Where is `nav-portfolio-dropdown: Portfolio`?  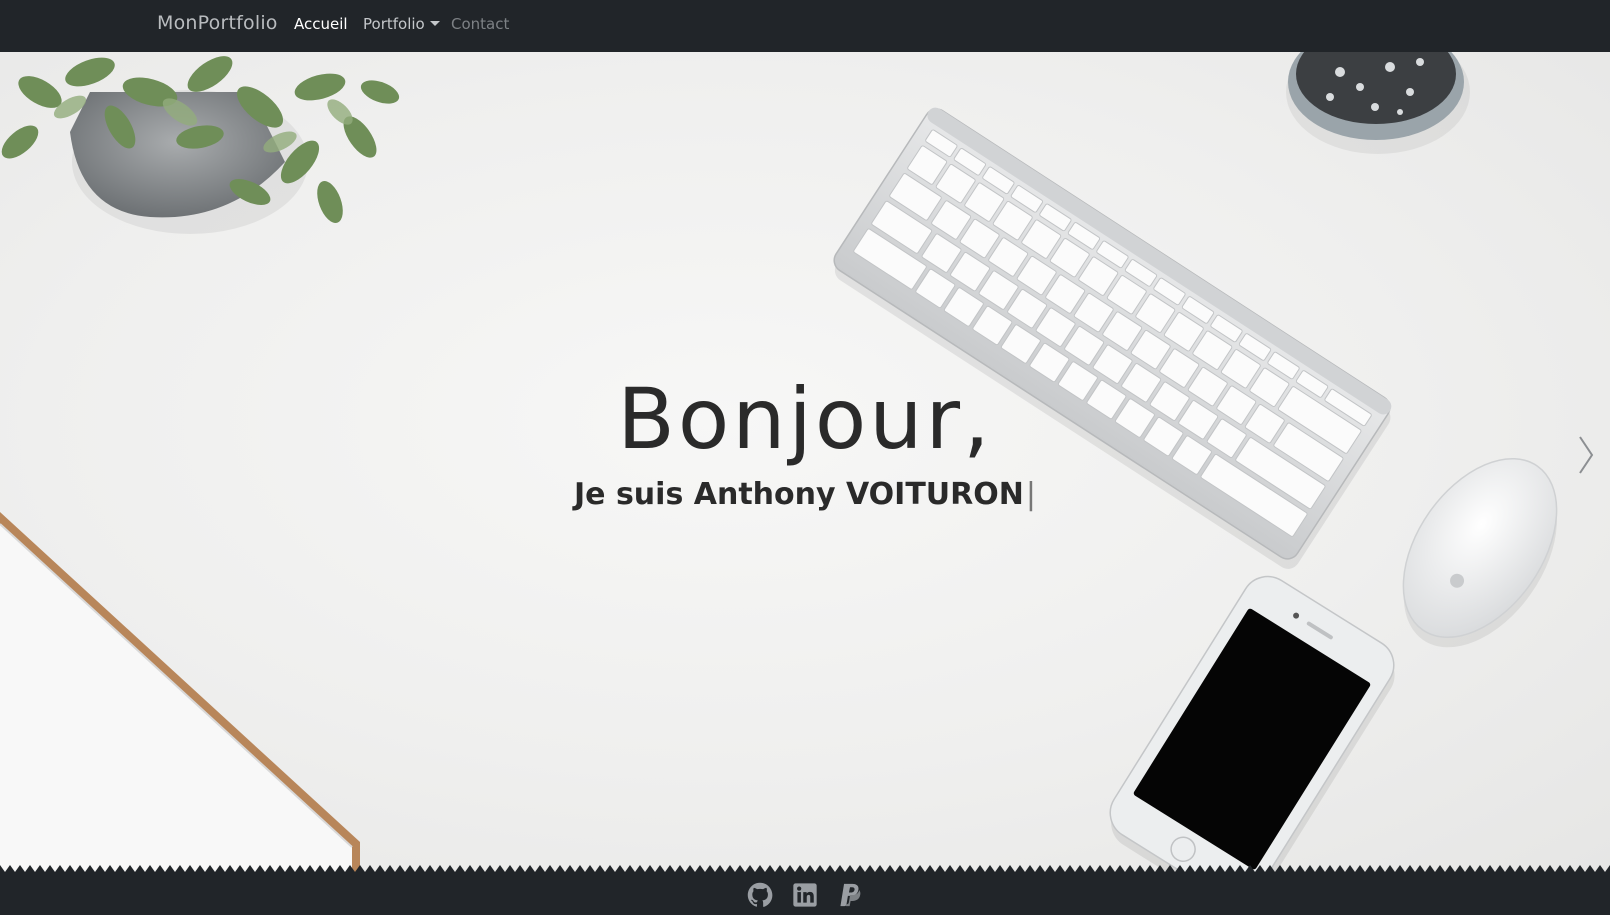
nav-portfolio-dropdown: Portfolio is located at coordinates (401, 24).